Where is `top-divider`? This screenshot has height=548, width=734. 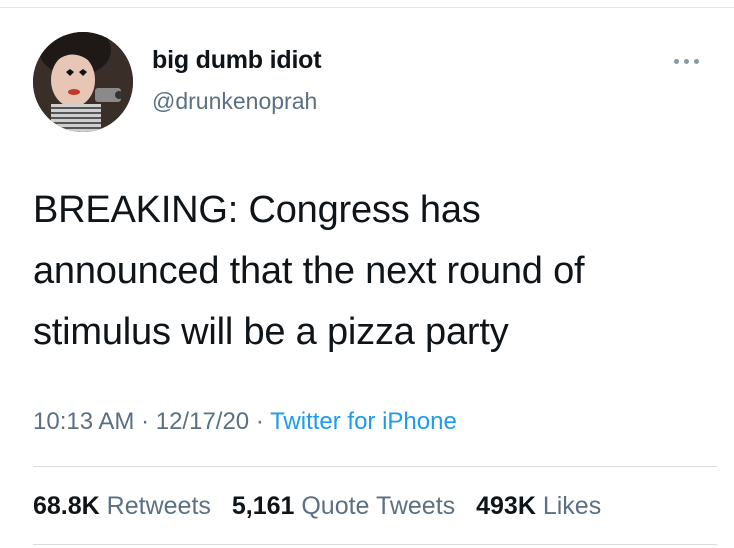
top-divider is located at coordinates (367, 7).